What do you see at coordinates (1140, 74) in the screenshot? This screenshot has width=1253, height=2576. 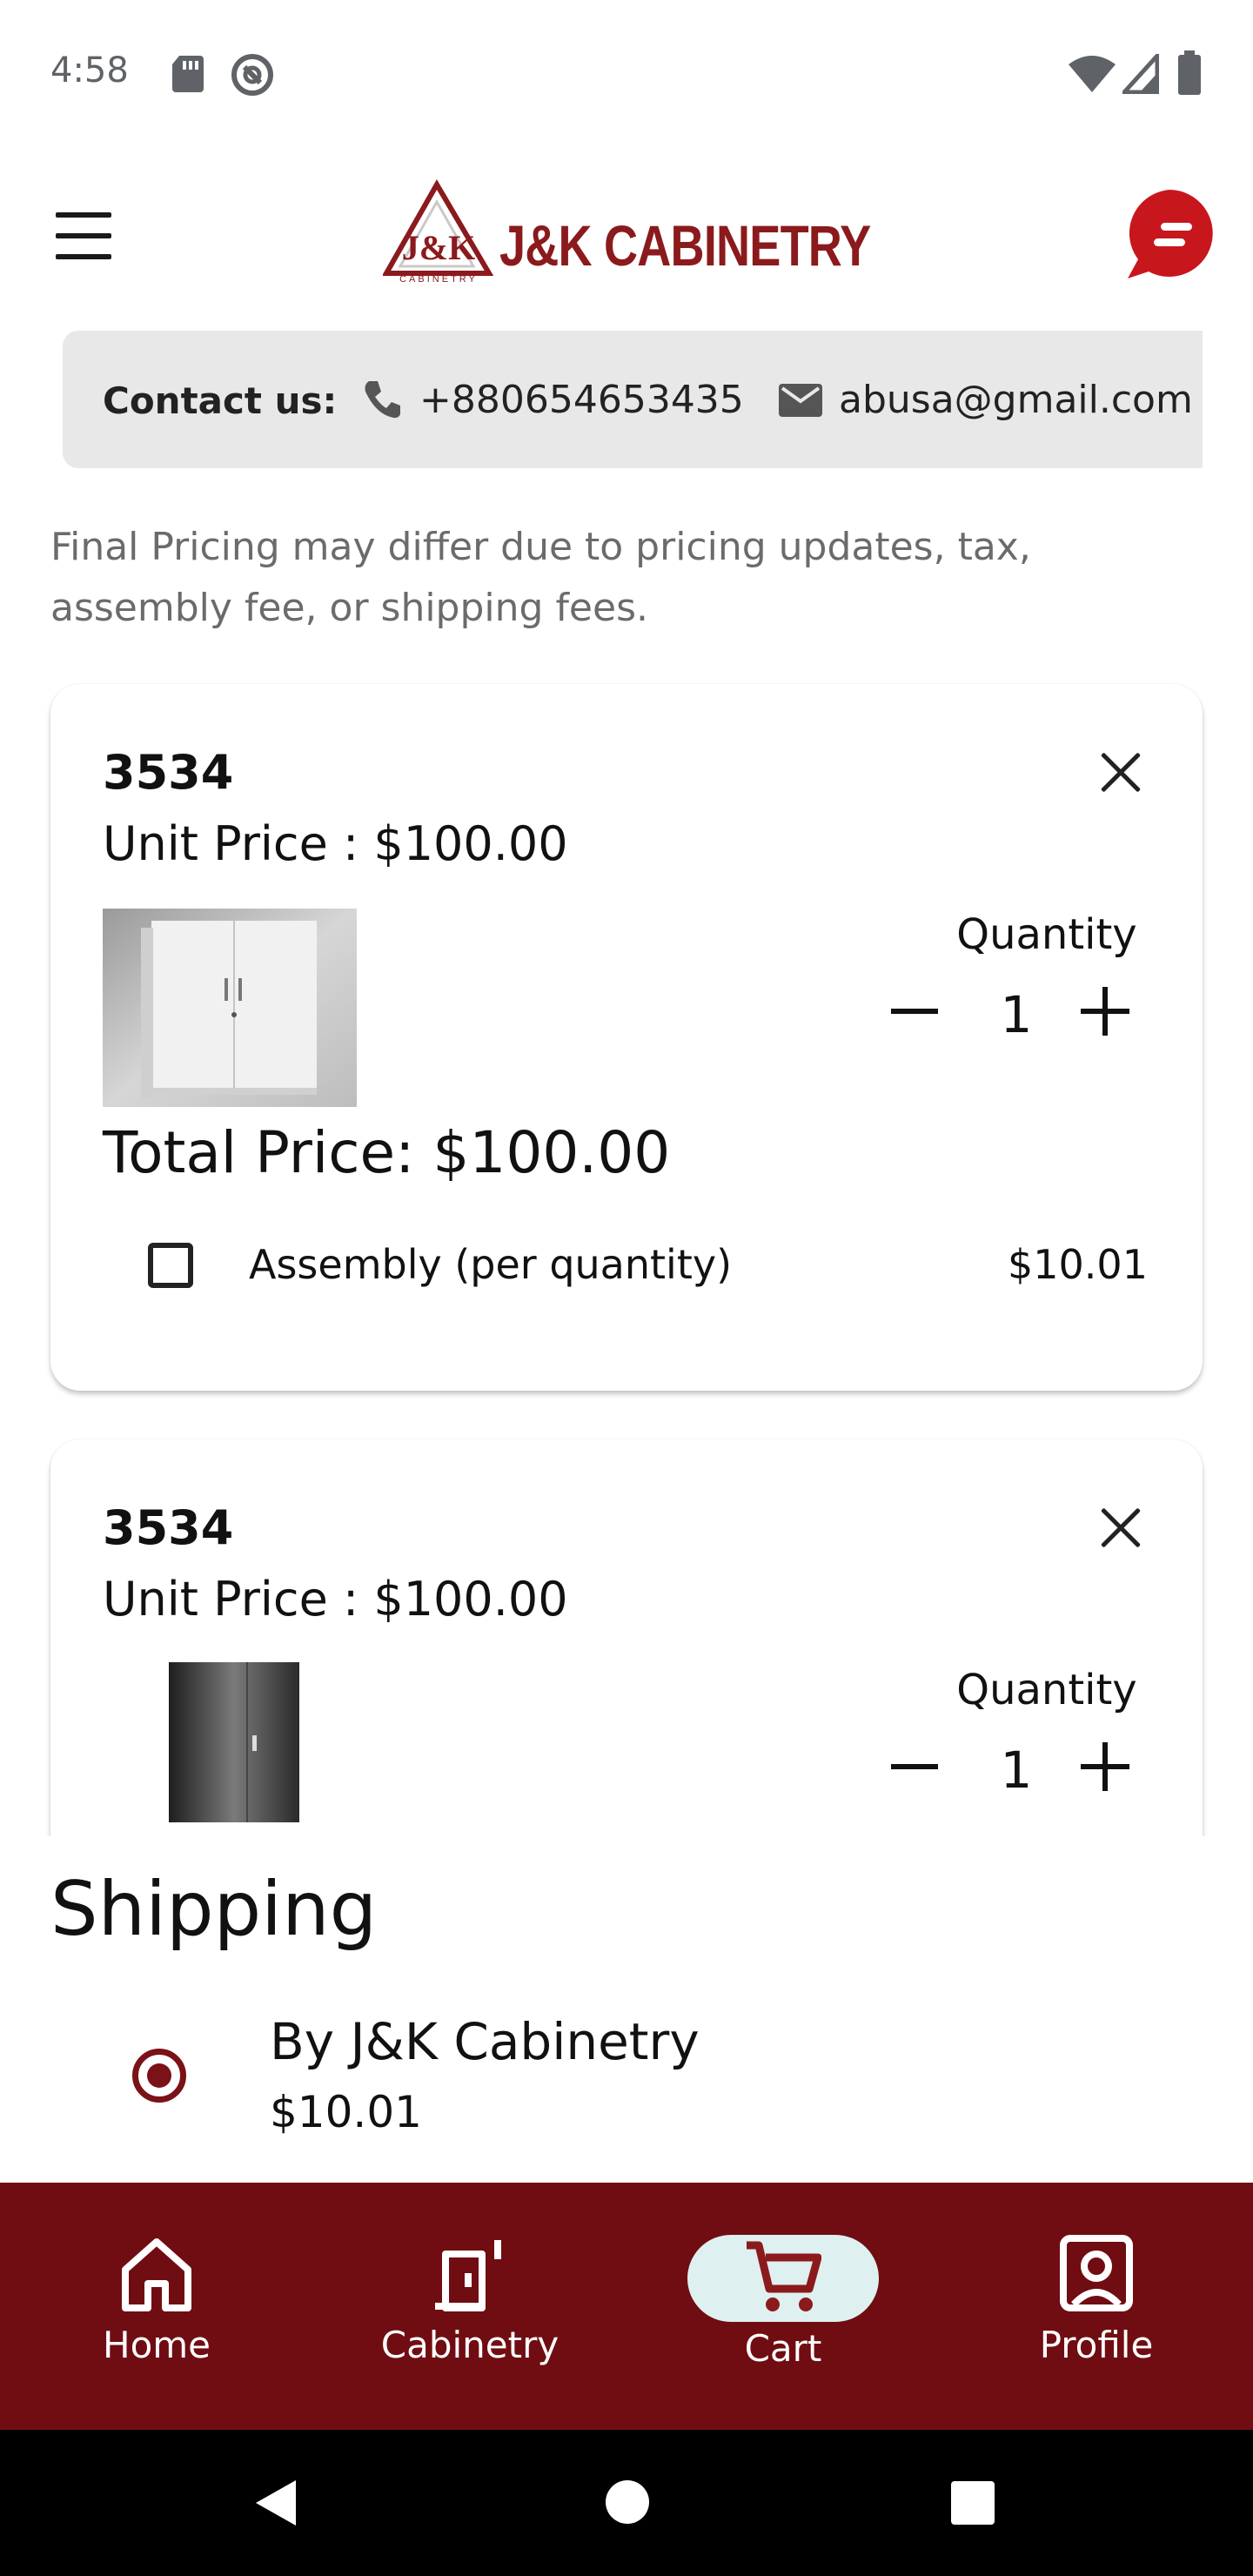 I see `signal-icon` at bounding box center [1140, 74].